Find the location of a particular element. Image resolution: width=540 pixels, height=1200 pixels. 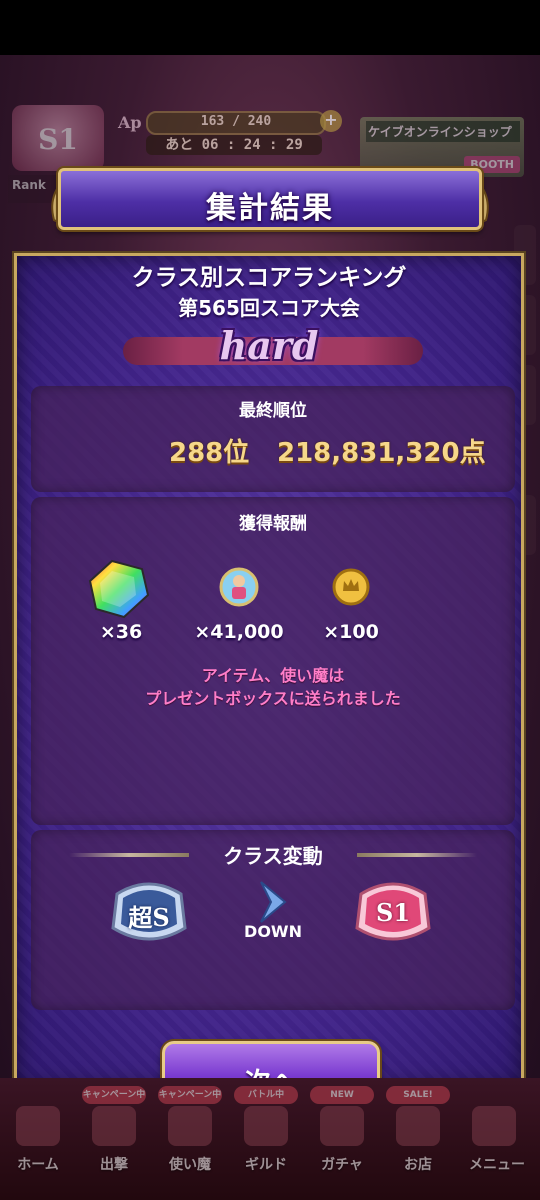

new-class-label: S1 is located at coordinates (393, 912).